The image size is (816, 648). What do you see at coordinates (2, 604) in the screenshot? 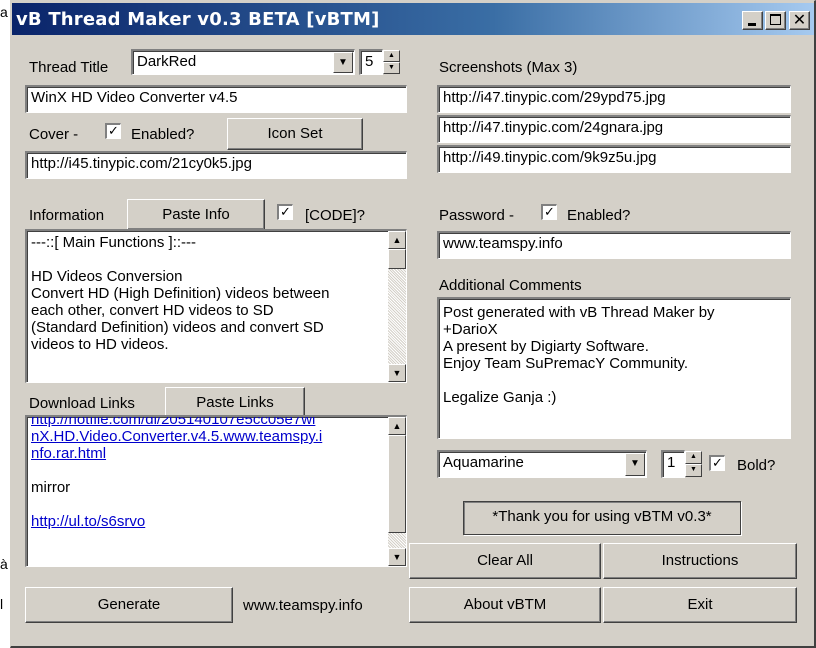
I see `edge-text-bottom: l` at bounding box center [2, 604].